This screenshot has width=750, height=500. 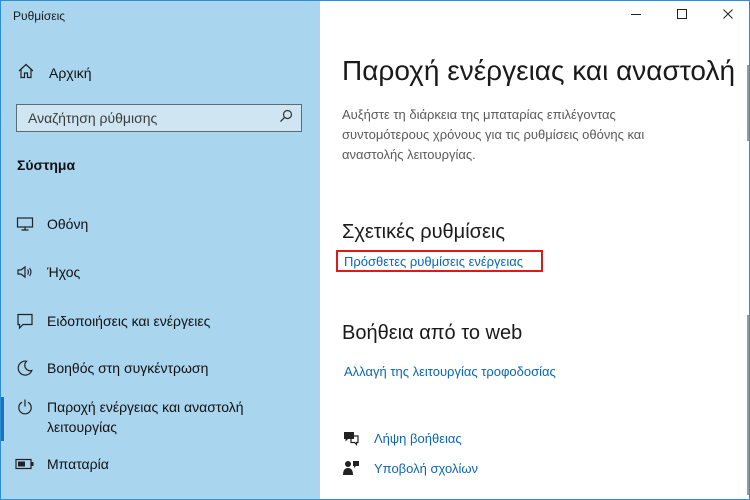 I want to click on feedback-link: Υποβολή σχολίων, so click(x=426, y=468).